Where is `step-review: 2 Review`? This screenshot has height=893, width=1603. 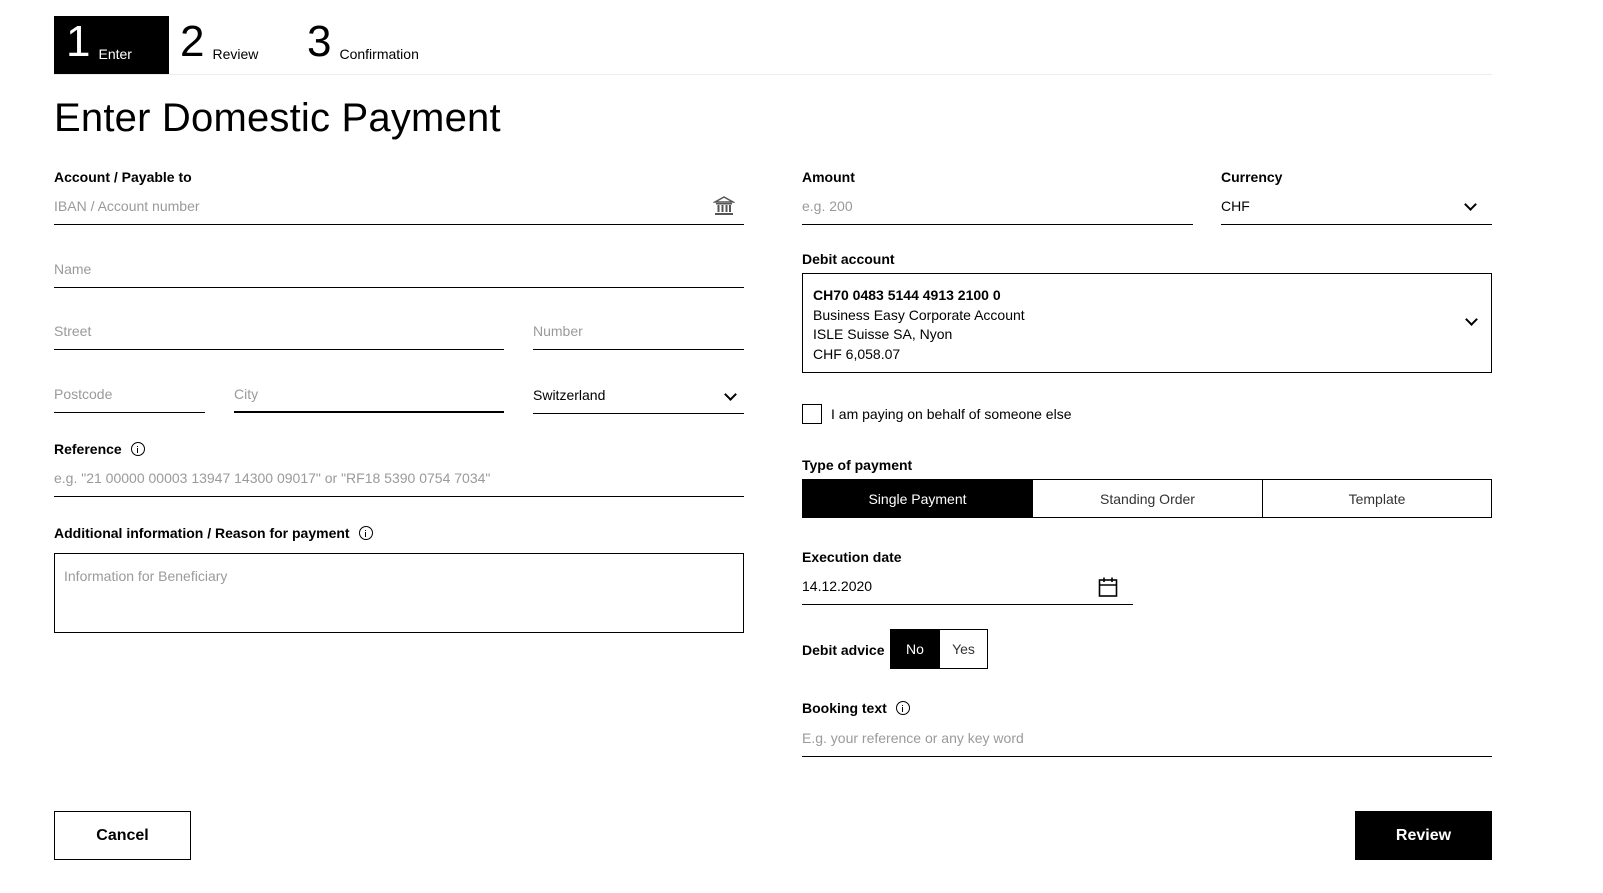
step-review: 2 Review is located at coordinates (229, 45).